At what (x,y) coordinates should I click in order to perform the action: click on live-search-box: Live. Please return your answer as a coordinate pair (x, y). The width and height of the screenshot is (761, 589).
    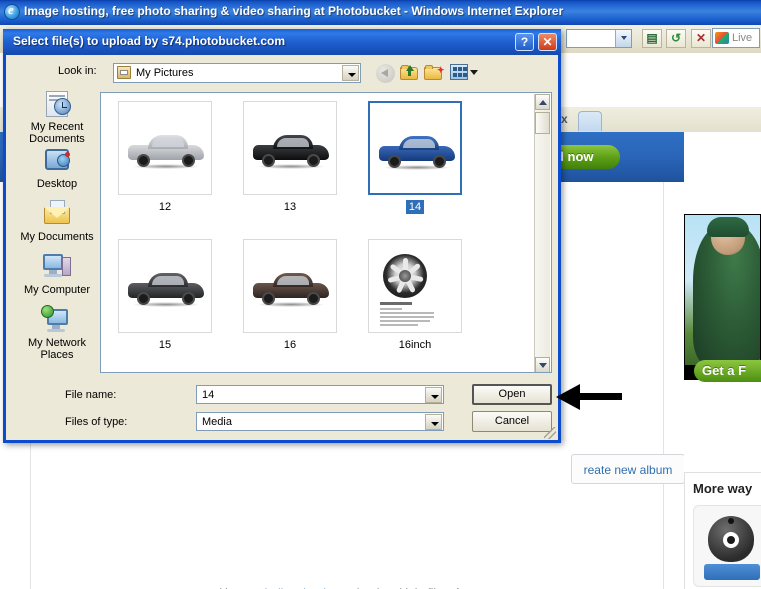
    Looking at the image, I should click on (736, 38).